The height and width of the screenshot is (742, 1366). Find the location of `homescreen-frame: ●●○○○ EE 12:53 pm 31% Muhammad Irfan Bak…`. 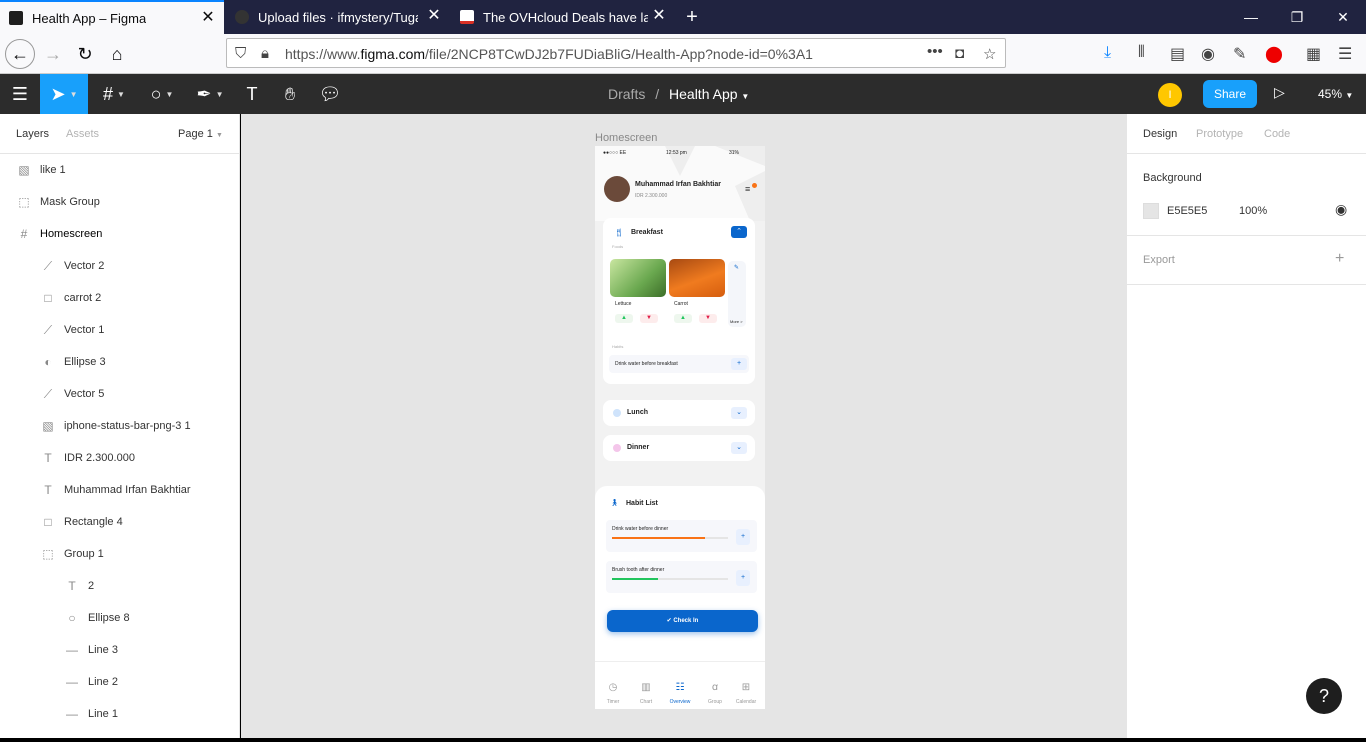

homescreen-frame: ●●○○○ EE 12:53 pm 31% Muhammad Irfan Bak… is located at coordinates (680, 427).